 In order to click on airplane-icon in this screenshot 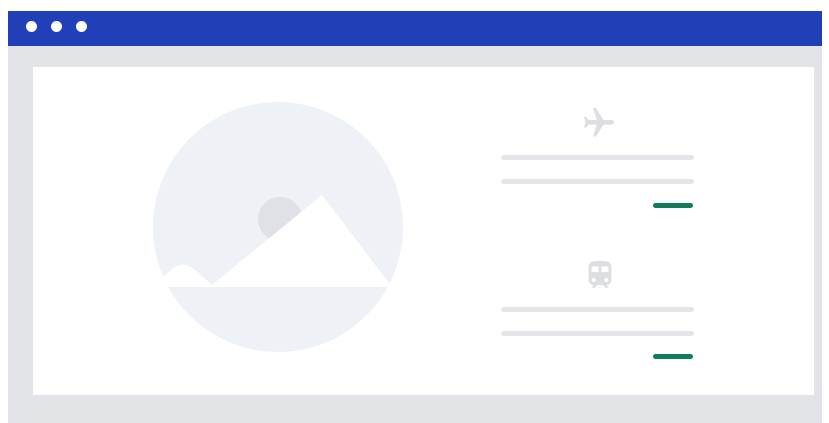, I will do `click(599, 122)`.